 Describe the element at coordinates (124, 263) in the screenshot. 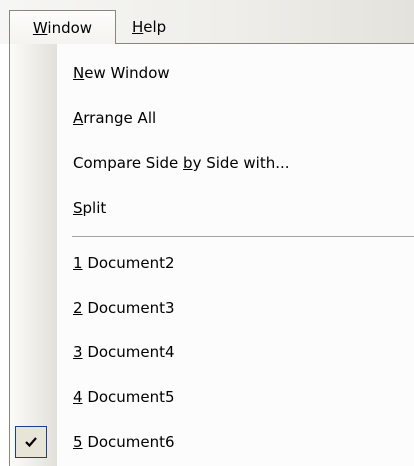

I see `menu-item-label: 1 Document2` at that location.